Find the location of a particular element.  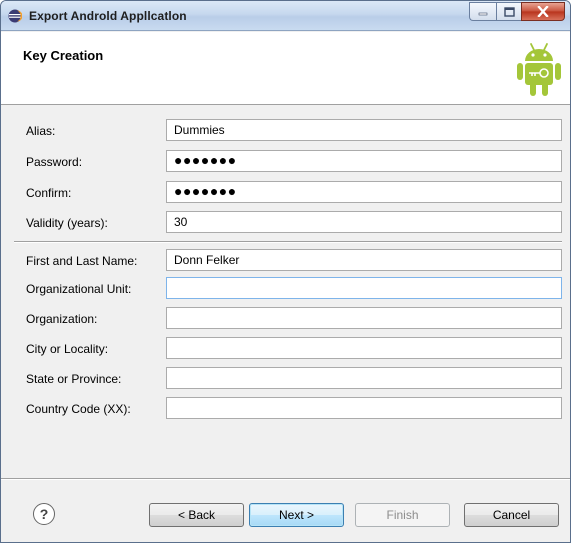

alias-row: Alias: Dummies is located at coordinates (285, 131).